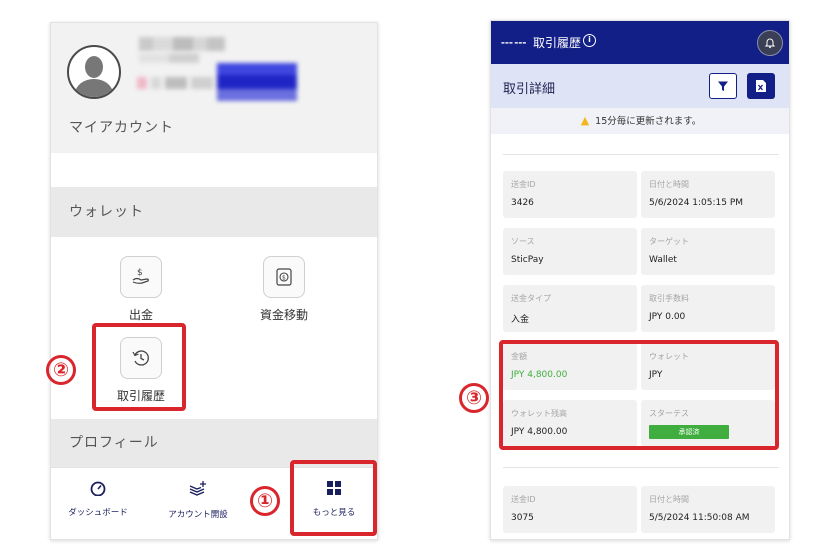 The height and width of the screenshot is (560, 840). Describe the element at coordinates (527, 260) in the screenshot. I see `card-value: SticPay` at that location.